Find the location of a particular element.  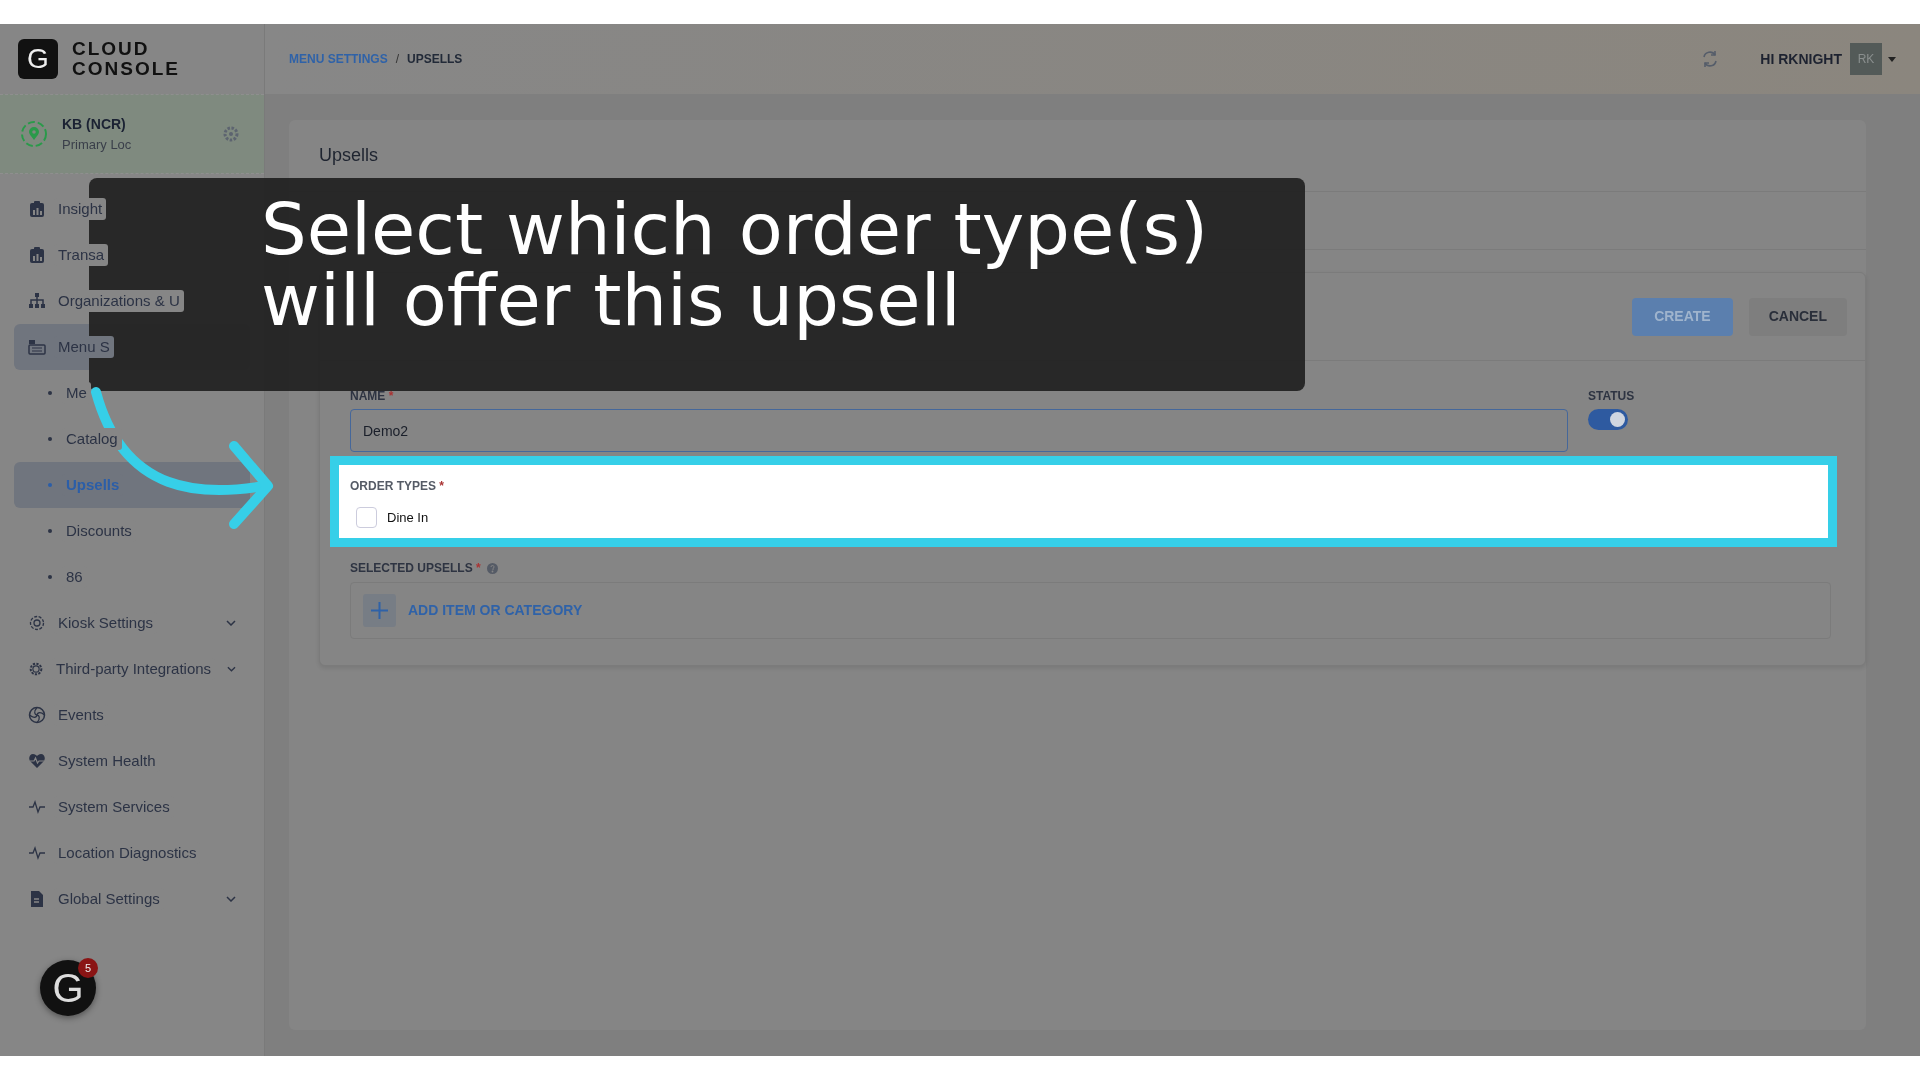

sidebar-item: System Health is located at coordinates (132, 761).